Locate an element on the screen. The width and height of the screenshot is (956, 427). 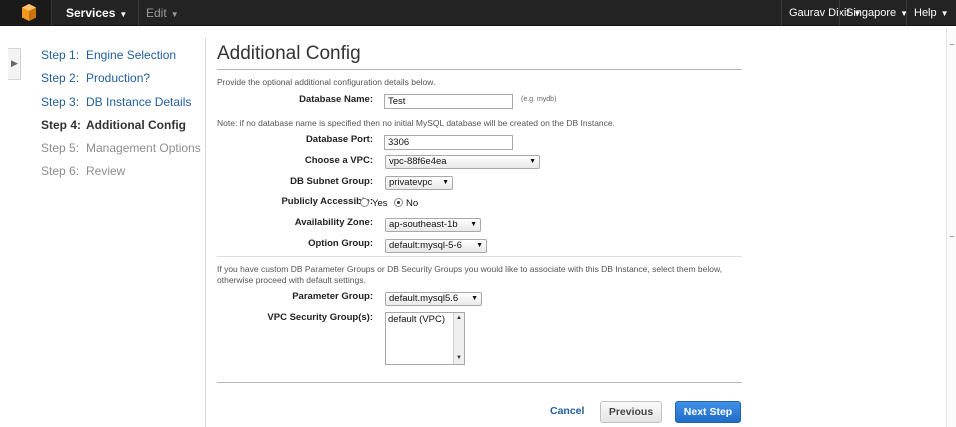
scroll-up-icon: ▲ is located at coordinates (459, 318).